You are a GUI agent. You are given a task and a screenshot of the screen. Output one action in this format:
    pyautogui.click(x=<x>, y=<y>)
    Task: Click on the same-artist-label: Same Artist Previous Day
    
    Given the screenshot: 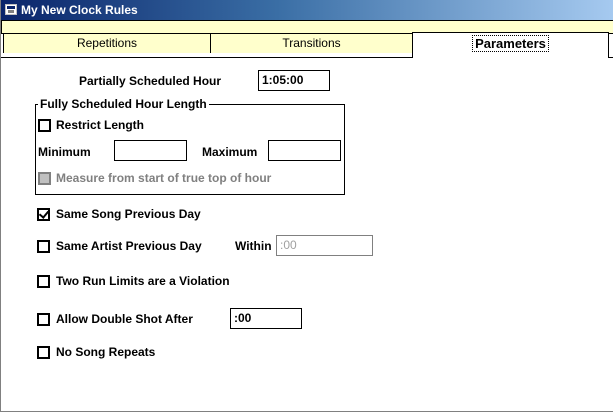 What is the action you would take?
    pyautogui.click(x=129, y=246)
    